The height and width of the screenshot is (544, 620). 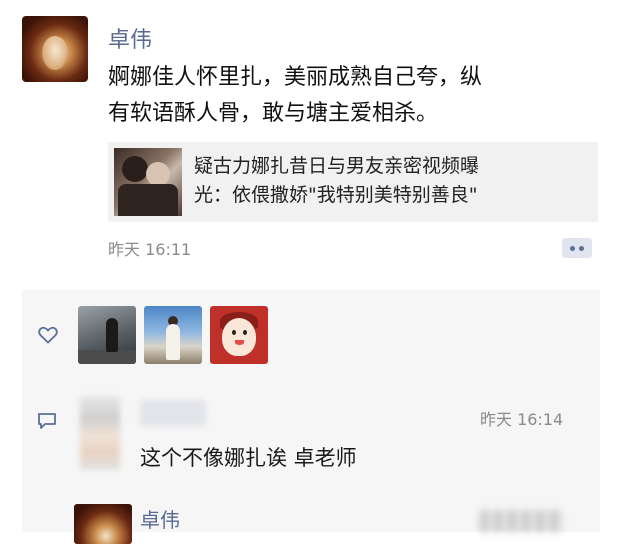 I want to click on comment-timestamp: 昨天 16:14, so click(x=522, y=419).